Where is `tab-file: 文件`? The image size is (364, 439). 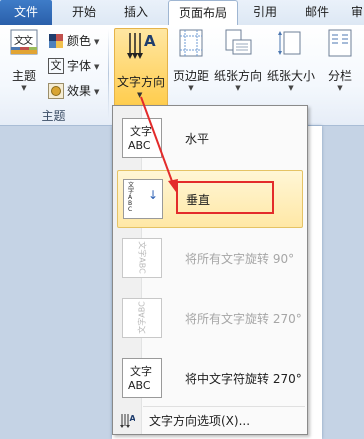 tab-file: 文件 is located at coordinates (26, 12).